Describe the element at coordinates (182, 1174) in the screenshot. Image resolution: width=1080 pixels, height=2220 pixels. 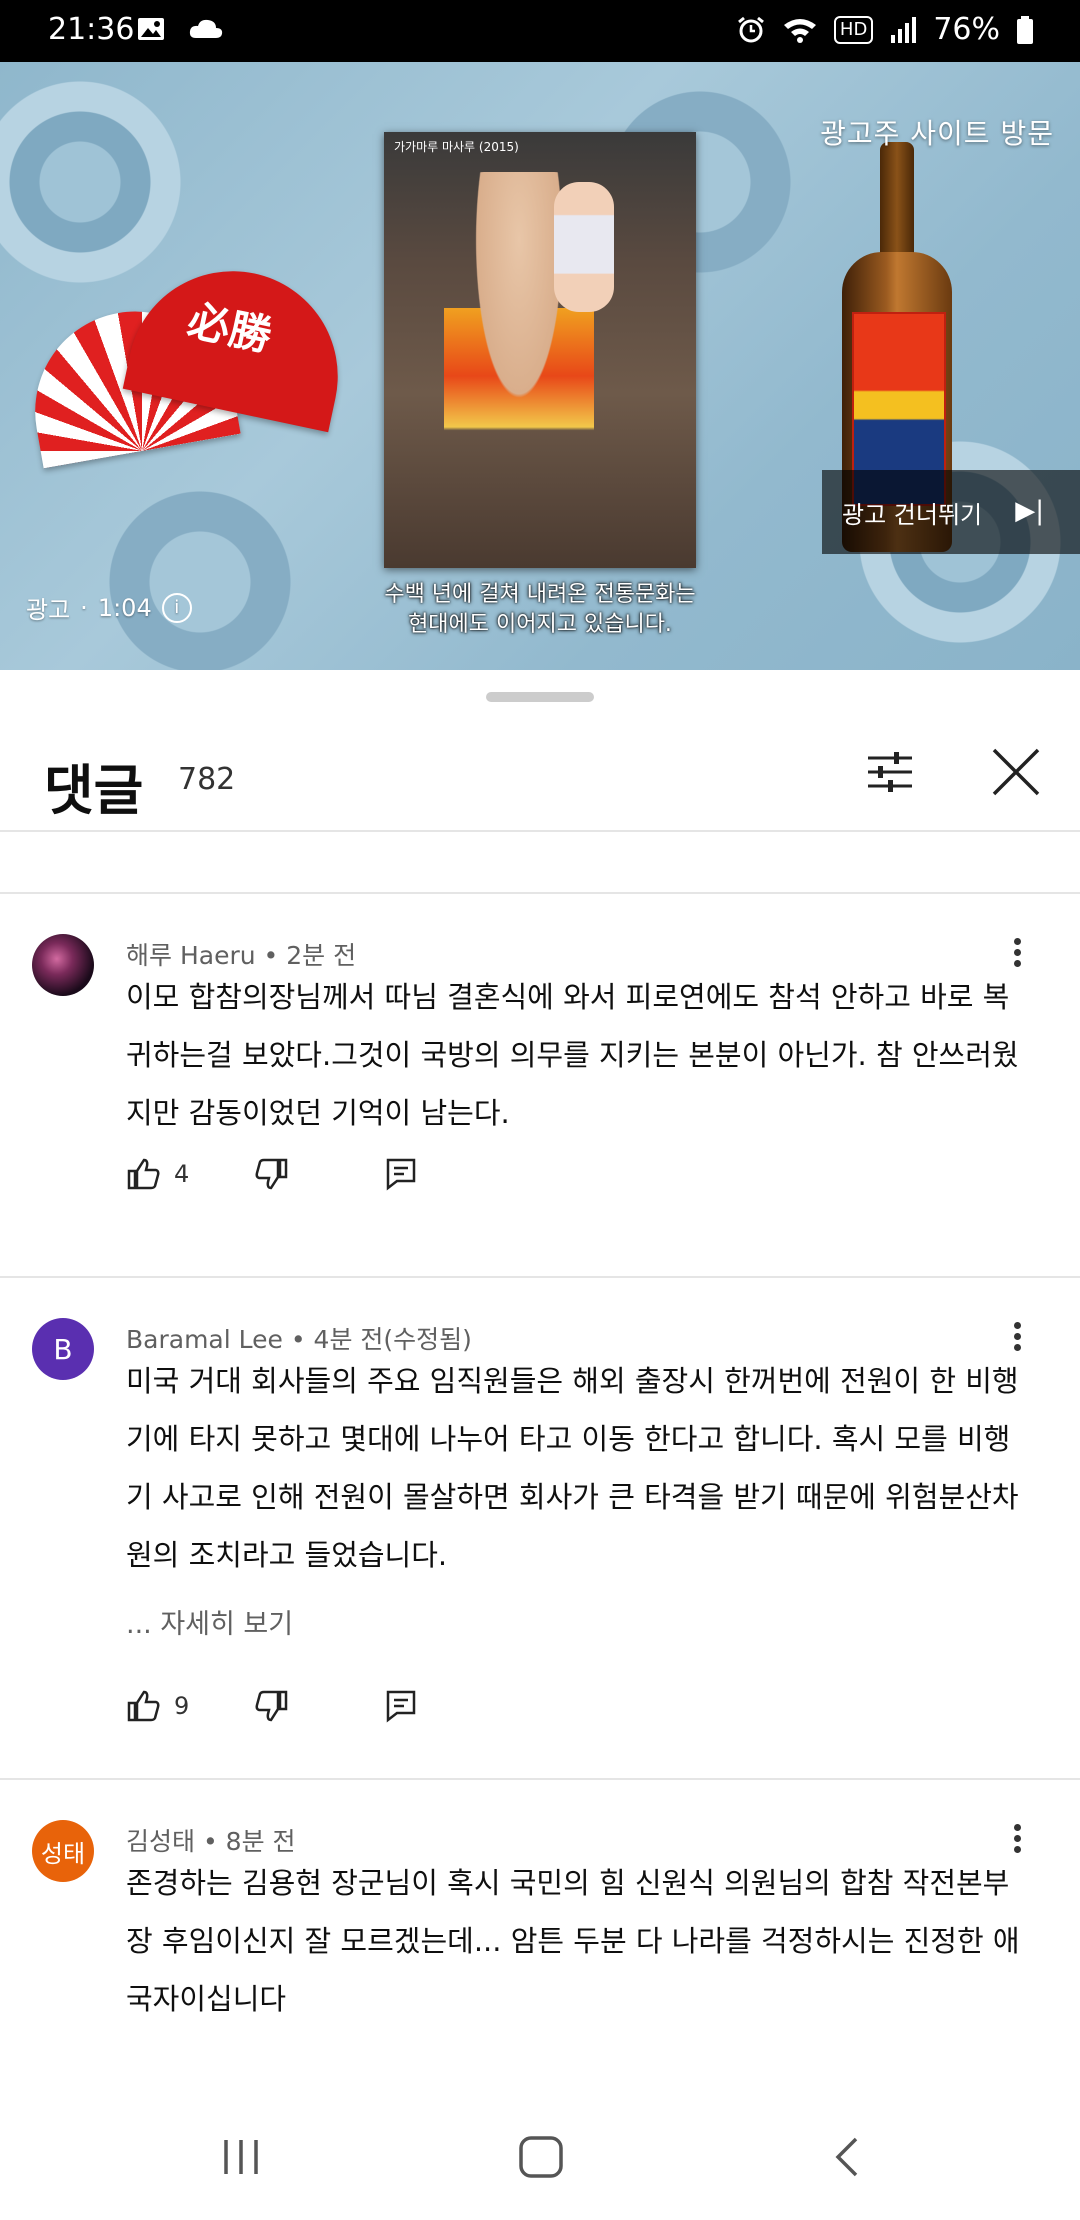
I see `like-count: 4` at that location.